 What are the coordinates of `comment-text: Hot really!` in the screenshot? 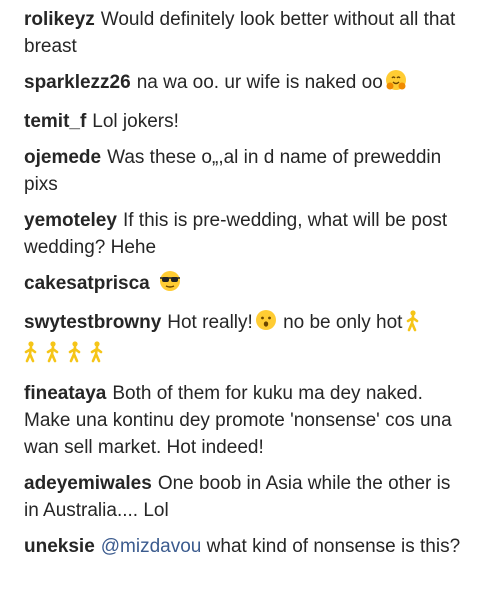 It's located at (210, 322).